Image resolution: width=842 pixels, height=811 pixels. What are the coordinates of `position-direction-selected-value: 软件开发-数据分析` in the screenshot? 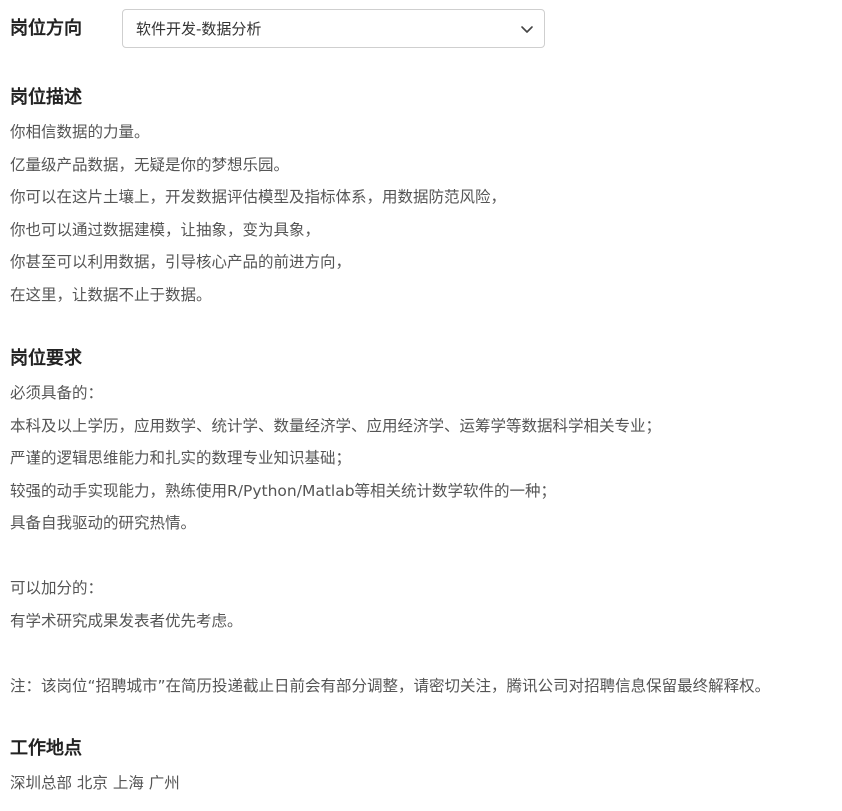 It's located at (199, 29).